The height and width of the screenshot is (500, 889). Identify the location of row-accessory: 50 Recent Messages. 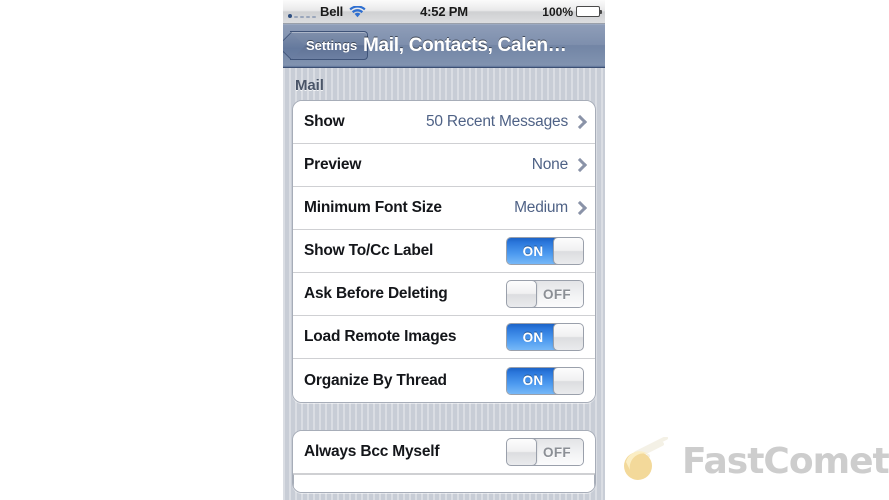
(505, 122).